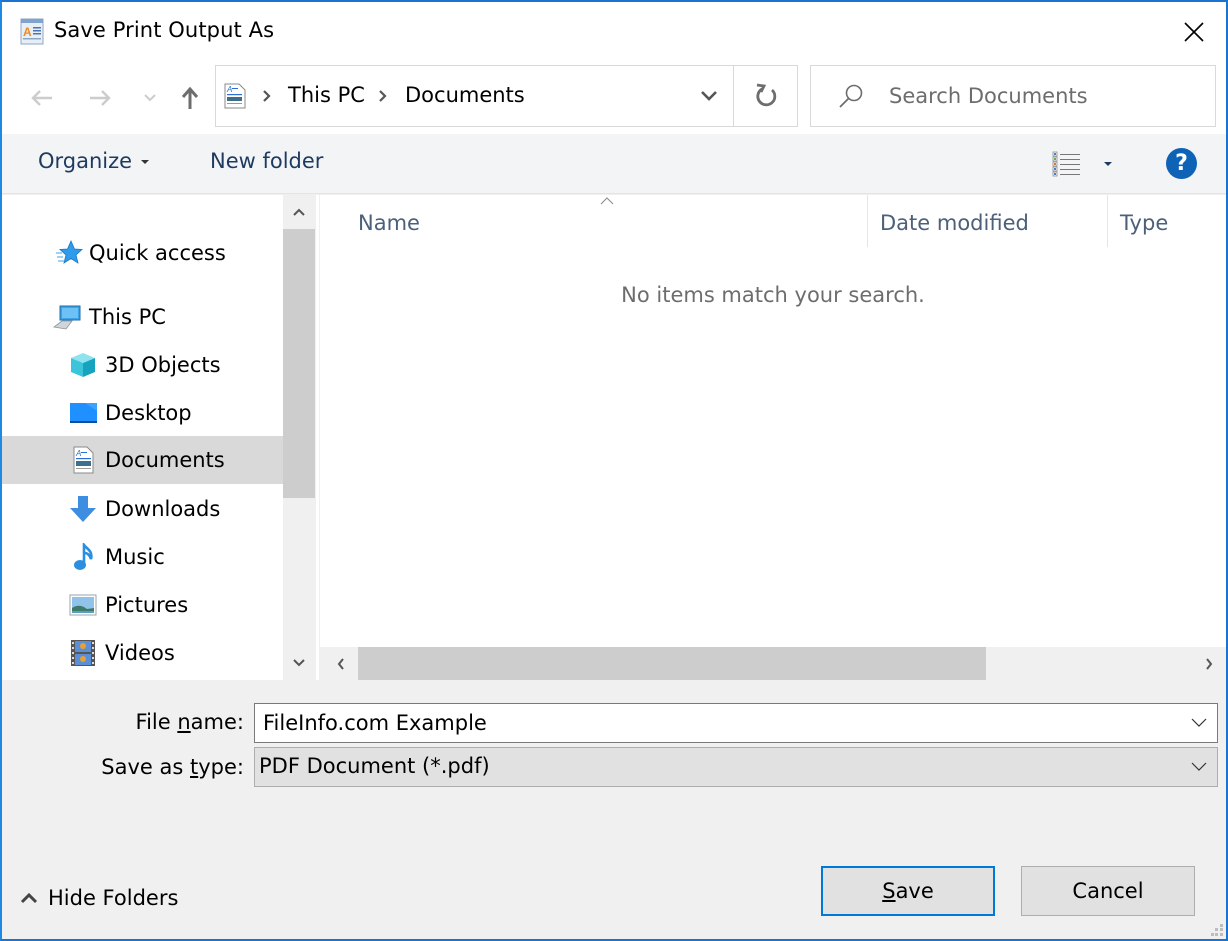 The image size is (1228, 941). I want to click on sidebar-item-label: Videos, so click(140, 653).